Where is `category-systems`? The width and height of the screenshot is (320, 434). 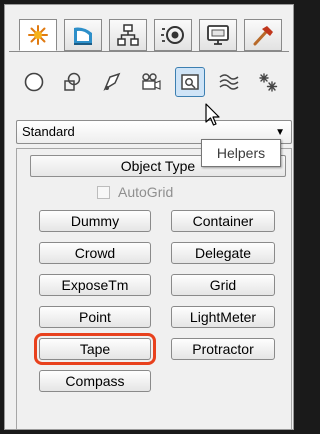 category-systems is located at coordinates (268, 82).